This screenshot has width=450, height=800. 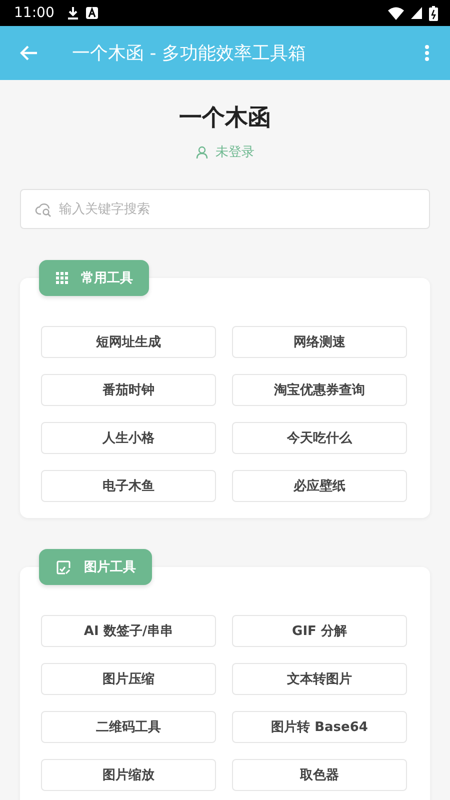 What do you see at coordinates (92, 13) in the screenshot?
I see `notification-icon` at bounding box center [92, 13].